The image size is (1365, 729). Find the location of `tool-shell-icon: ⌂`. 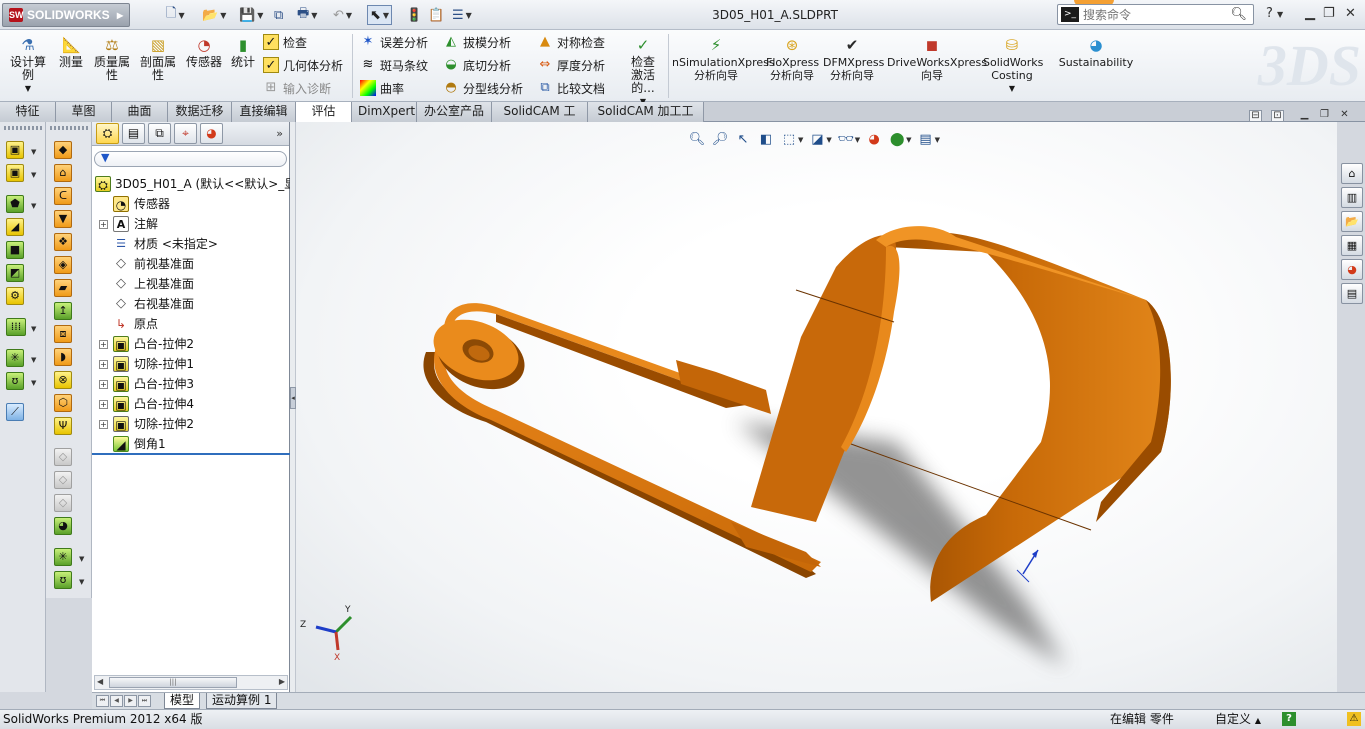

tool-shell-icon: ⌂ is located at coordinates (63, 173).